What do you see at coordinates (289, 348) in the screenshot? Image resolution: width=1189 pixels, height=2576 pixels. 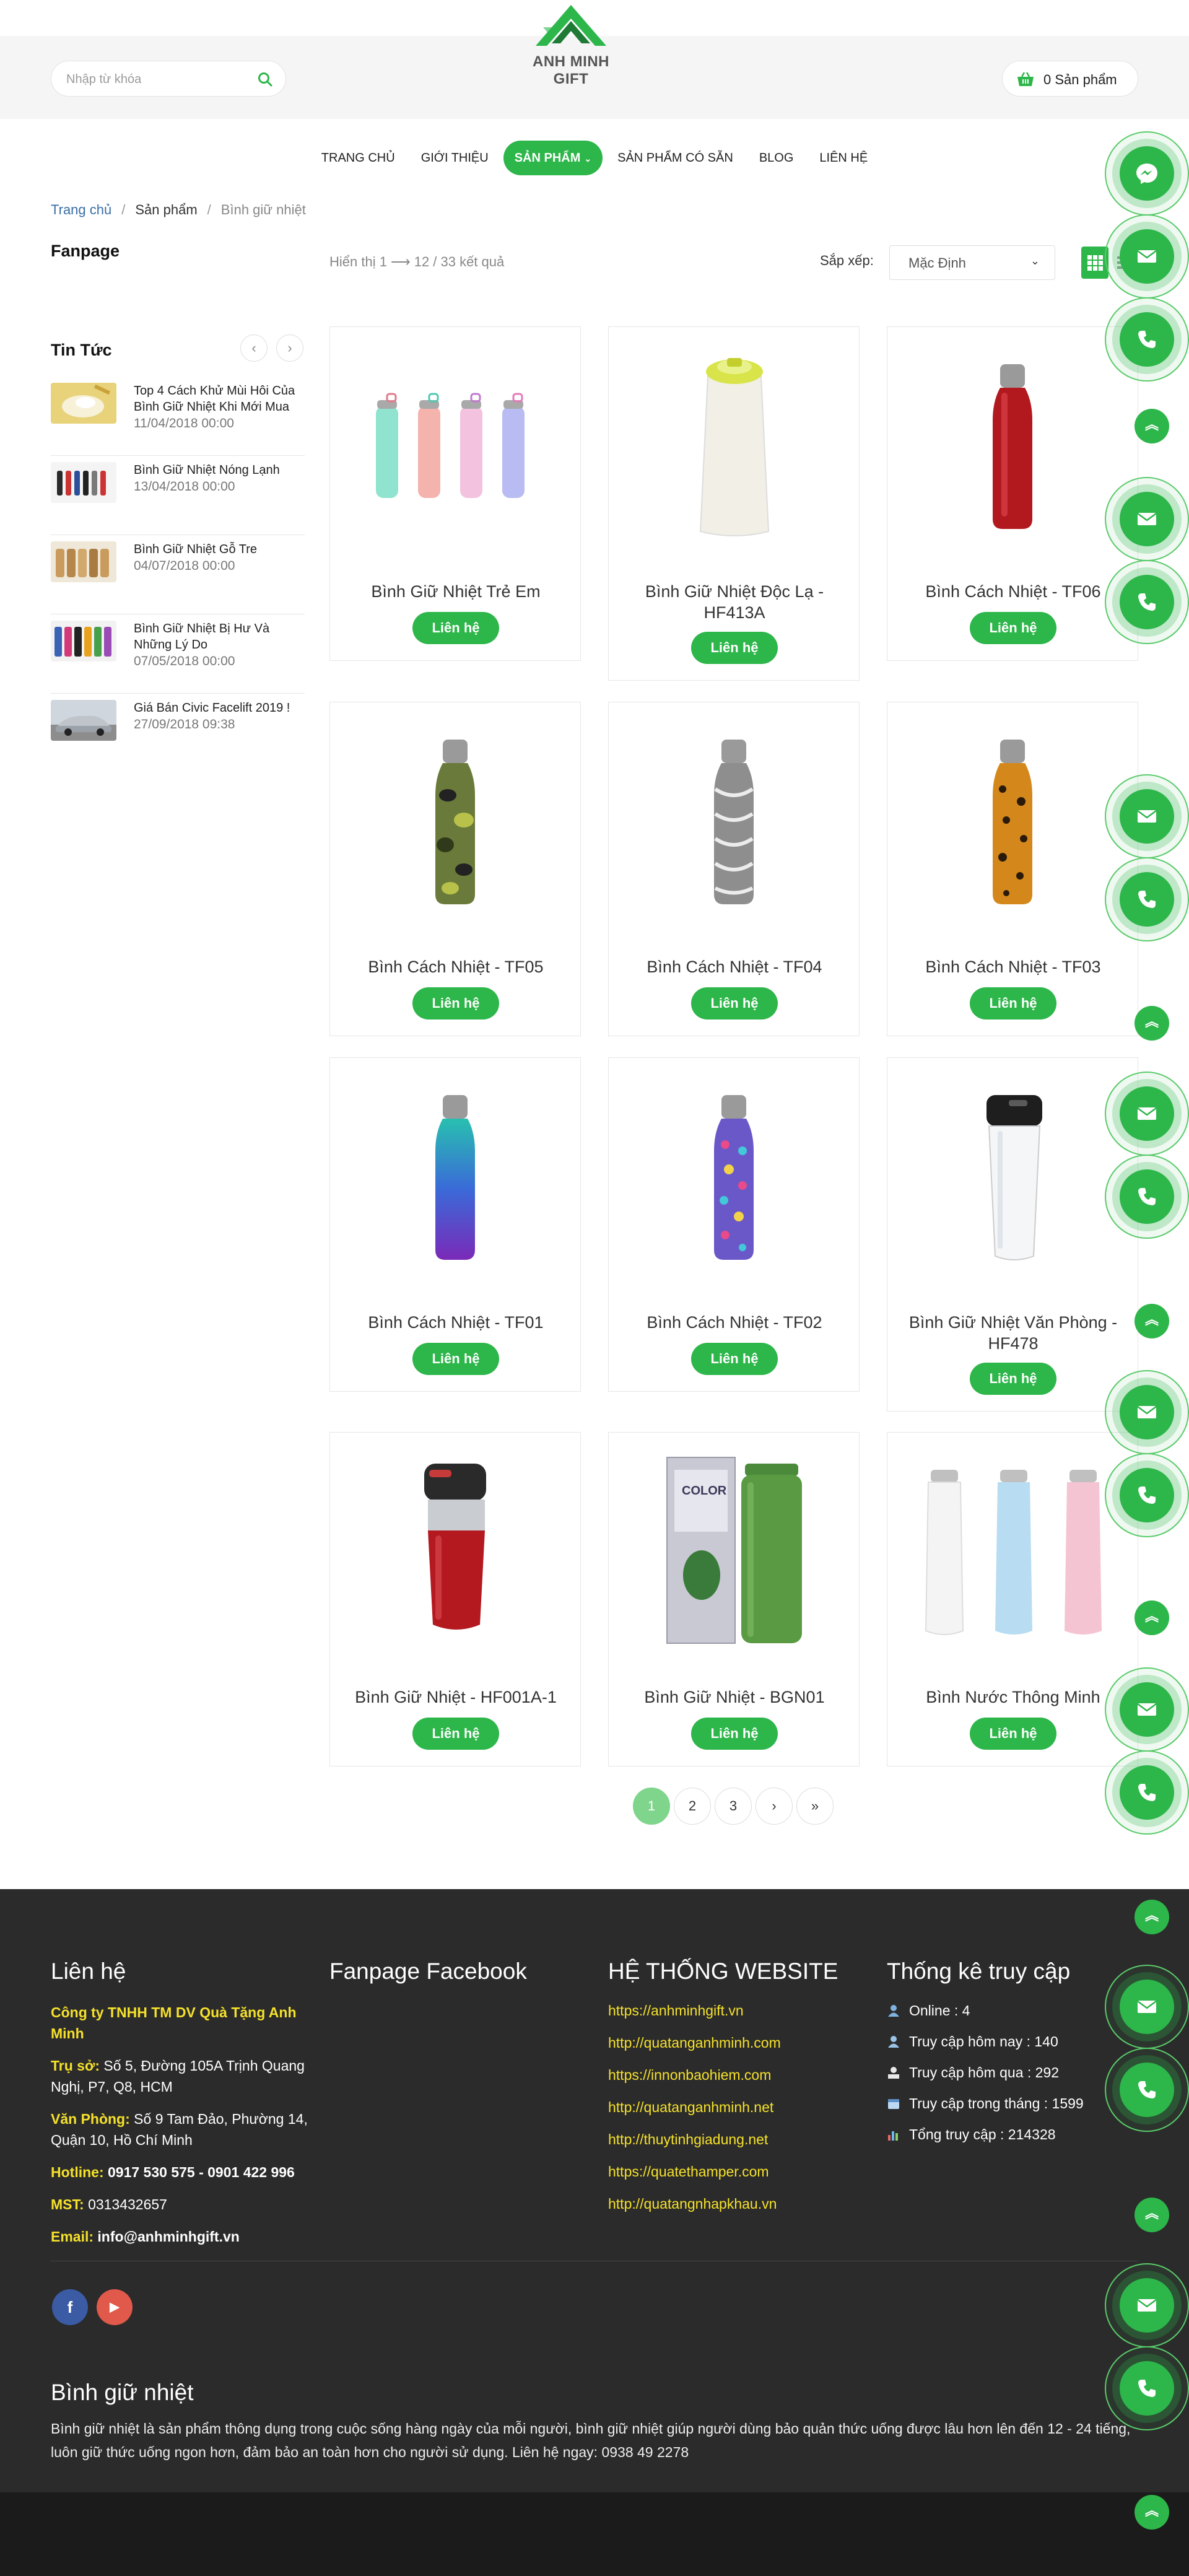 I see `news-next-button: ›` at bounding box center [289, 348].